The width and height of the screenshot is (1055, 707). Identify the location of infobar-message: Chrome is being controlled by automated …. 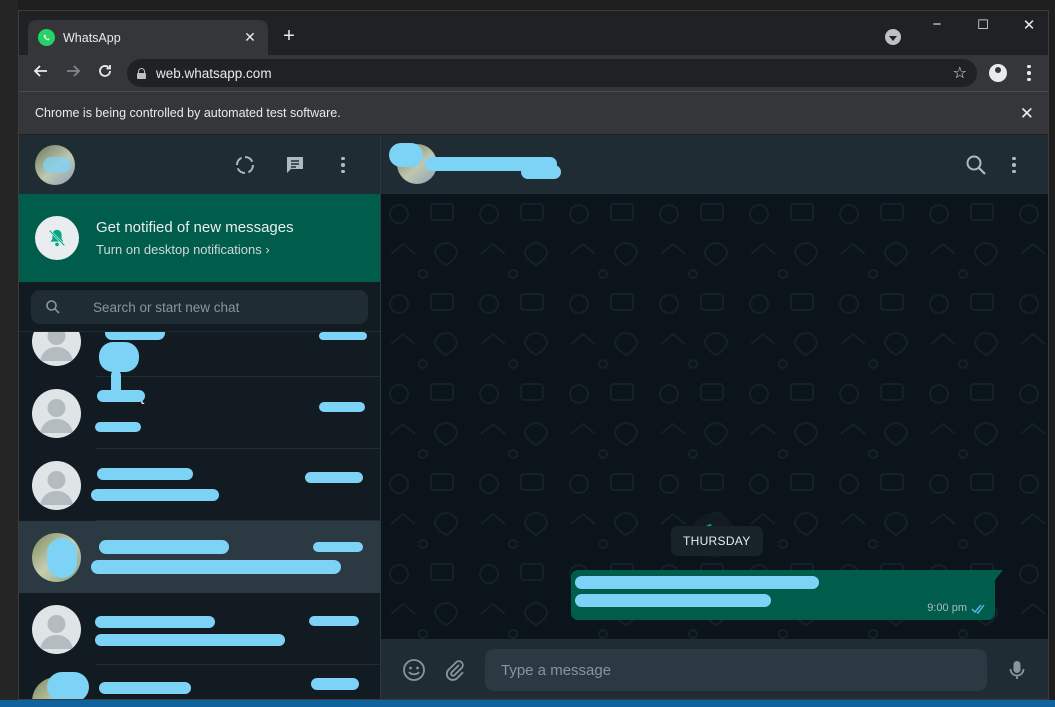
(188, 113).